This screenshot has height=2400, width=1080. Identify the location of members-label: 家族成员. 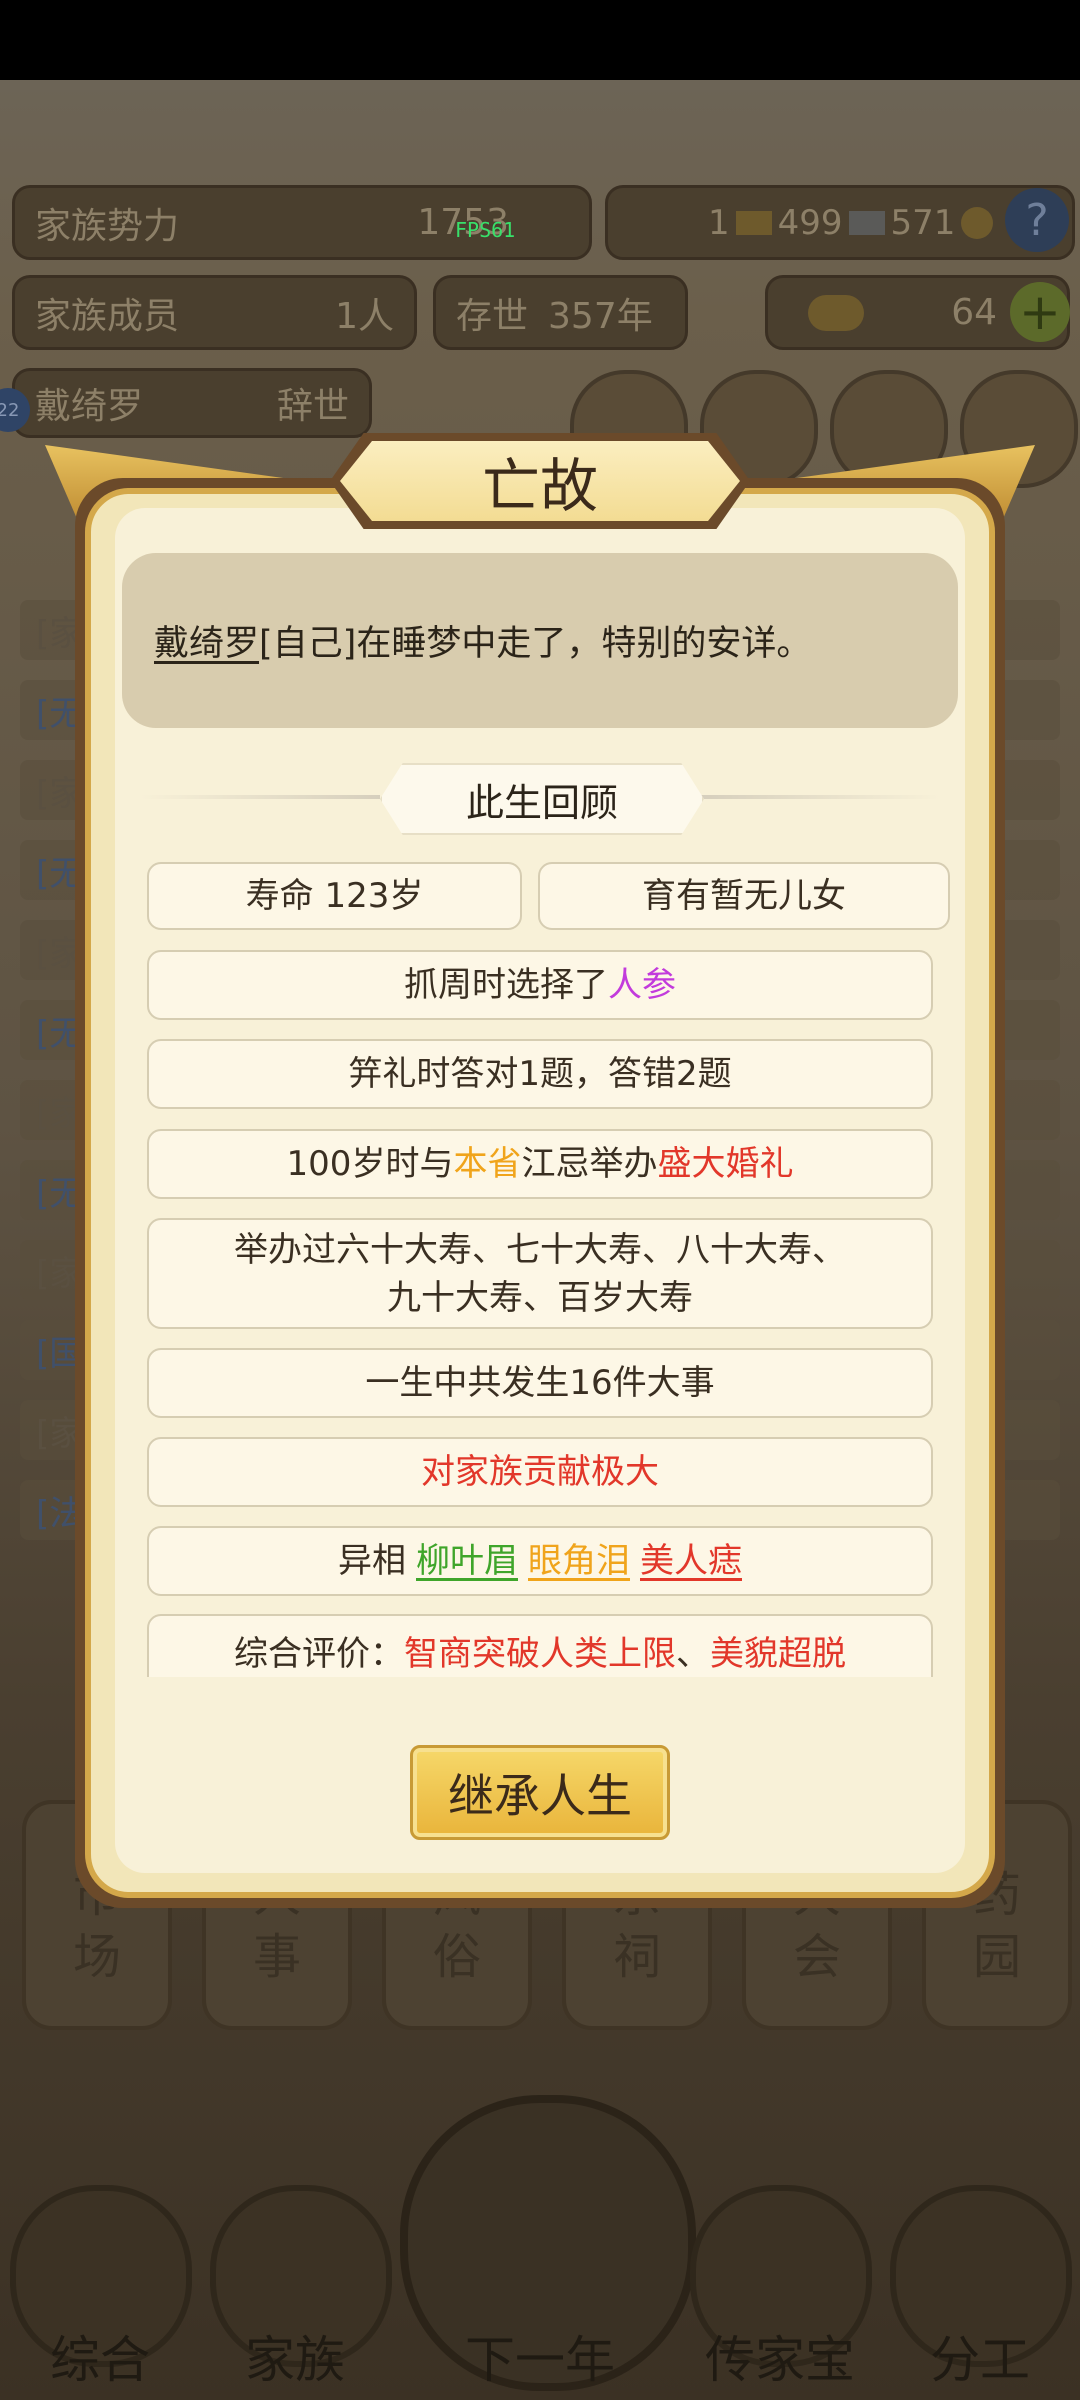
(107, 316).